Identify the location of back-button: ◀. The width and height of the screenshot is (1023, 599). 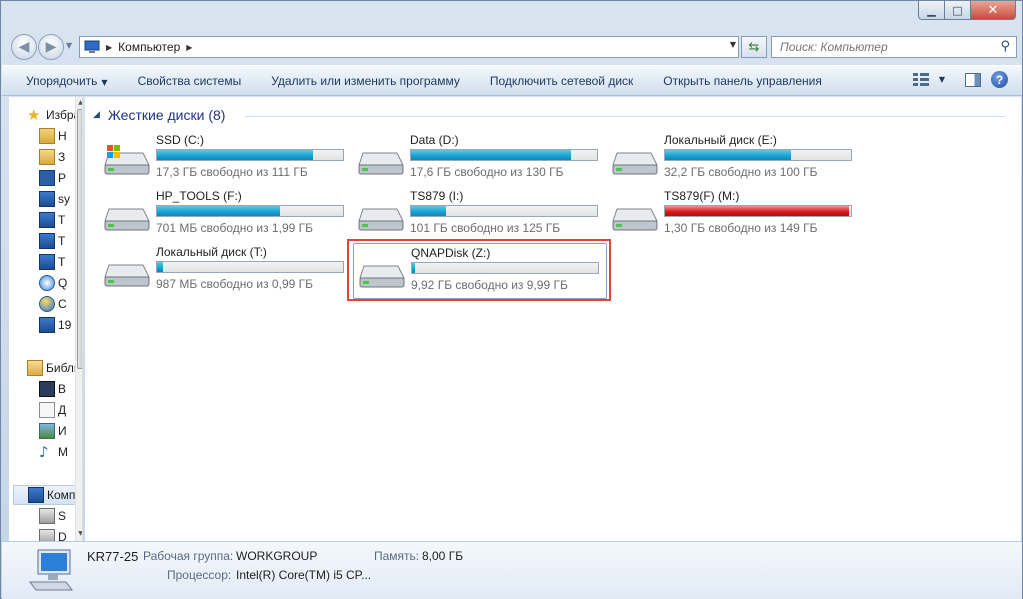
(24, 47).